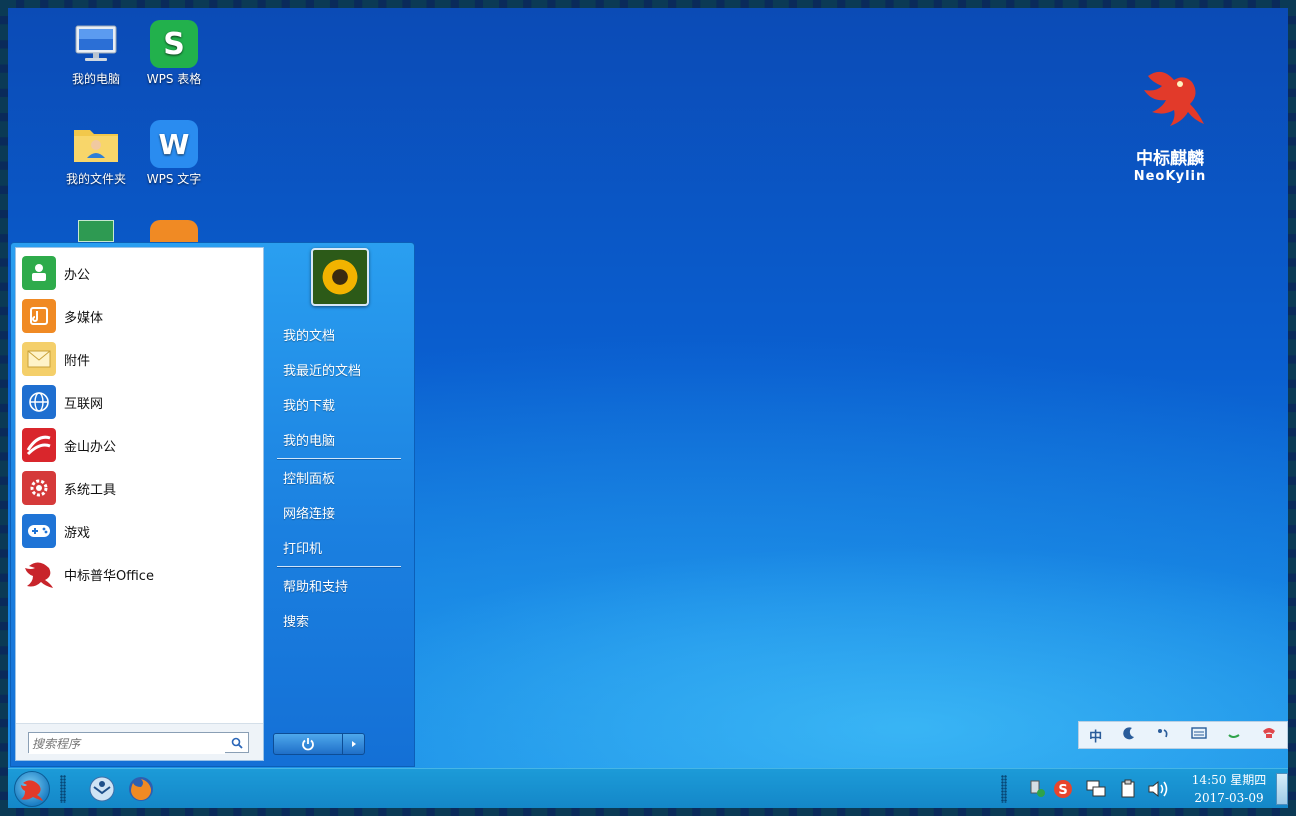 The width and height of the screenshot is (1296, 816). I want to click on program-multimedia: 多媒体, so click(140, 316).